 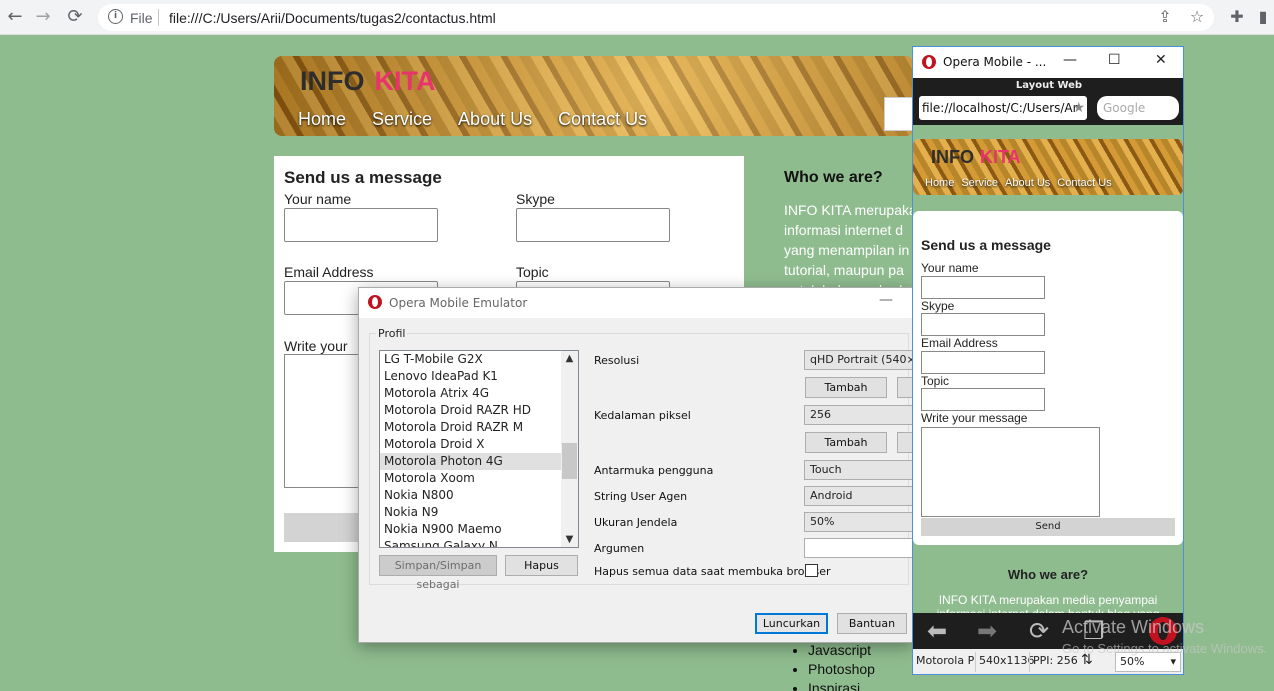 I want to click on list-item: Javascript, so click(x=841, y=650).